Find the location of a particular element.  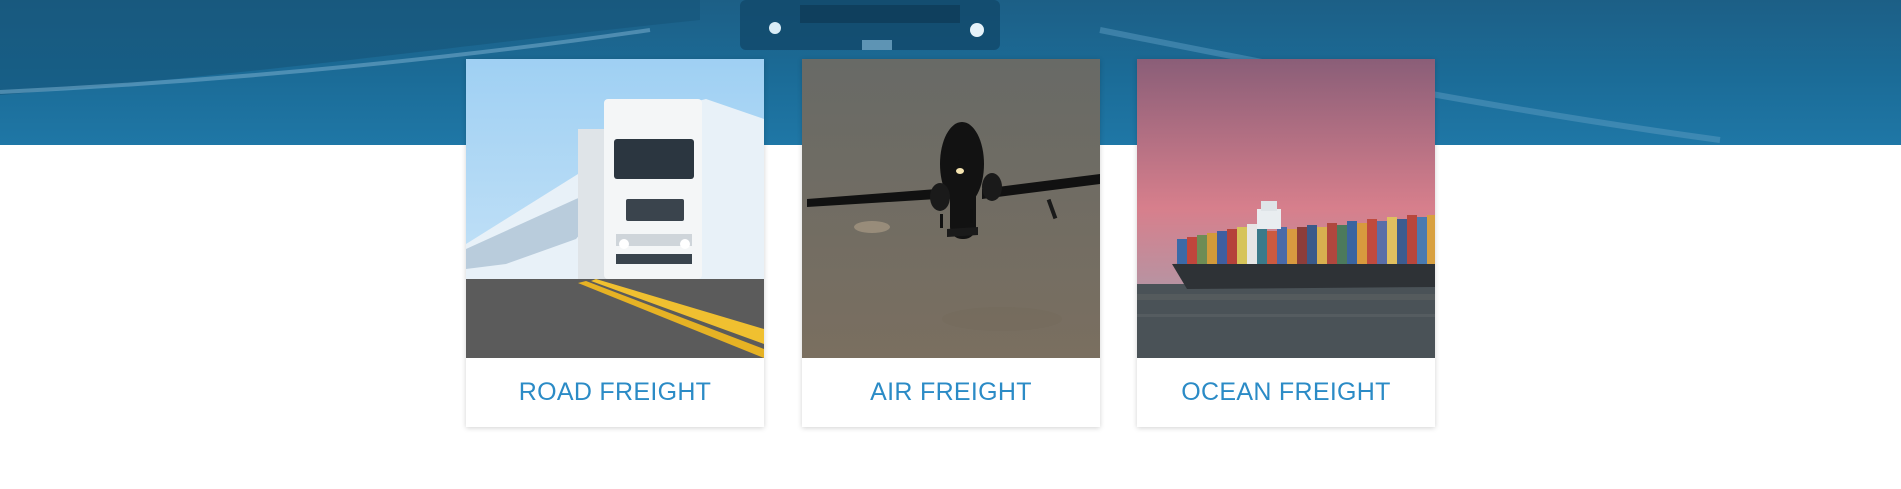

road-freight-label: ROAD FREIGHT is located at coordinates (615, 392).